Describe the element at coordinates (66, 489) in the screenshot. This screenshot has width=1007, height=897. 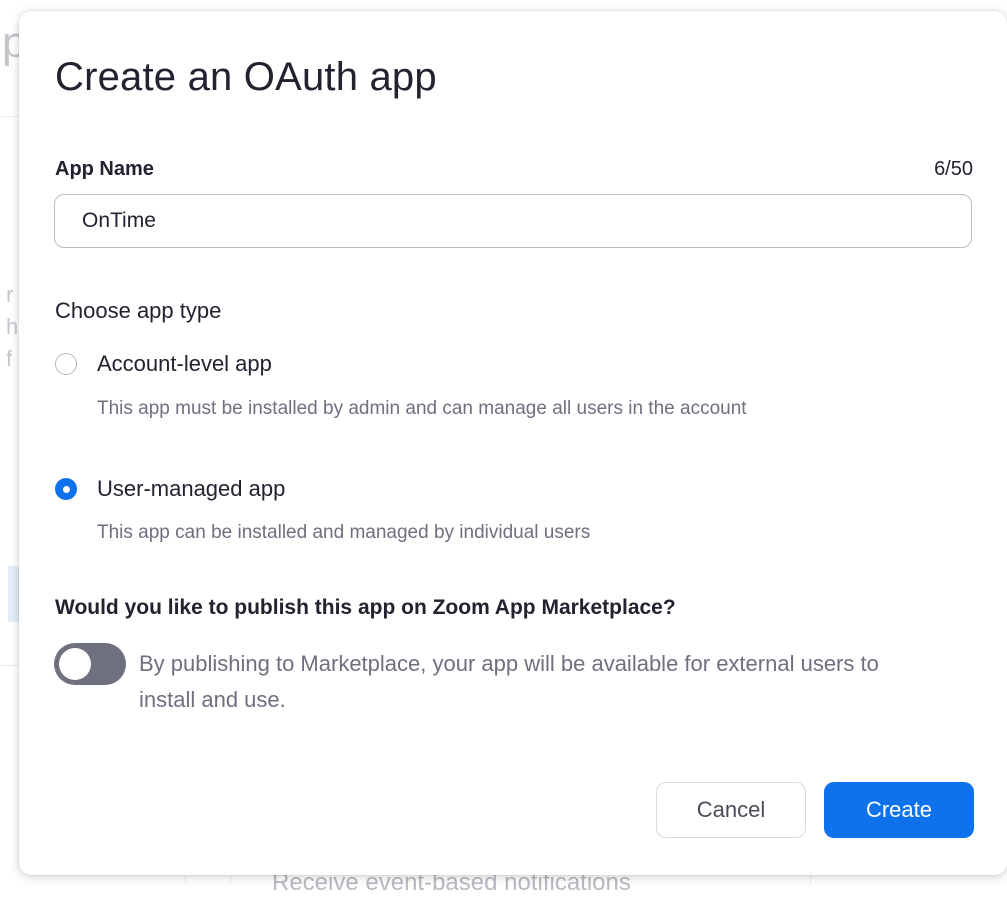
I see `user-managed-radio` at that location.